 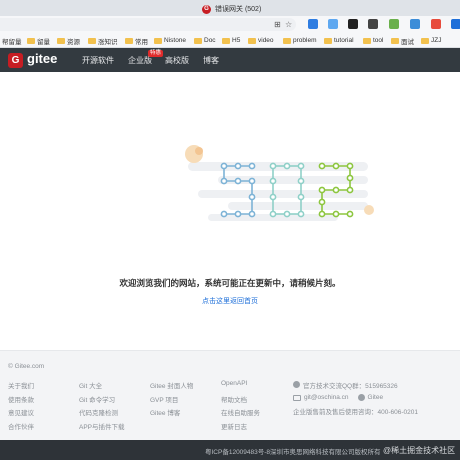 What do you see at coordinates (102, 401) in the screenshot?
I see `footer-link: Git 命令学习` at bounding box center [102, 401].